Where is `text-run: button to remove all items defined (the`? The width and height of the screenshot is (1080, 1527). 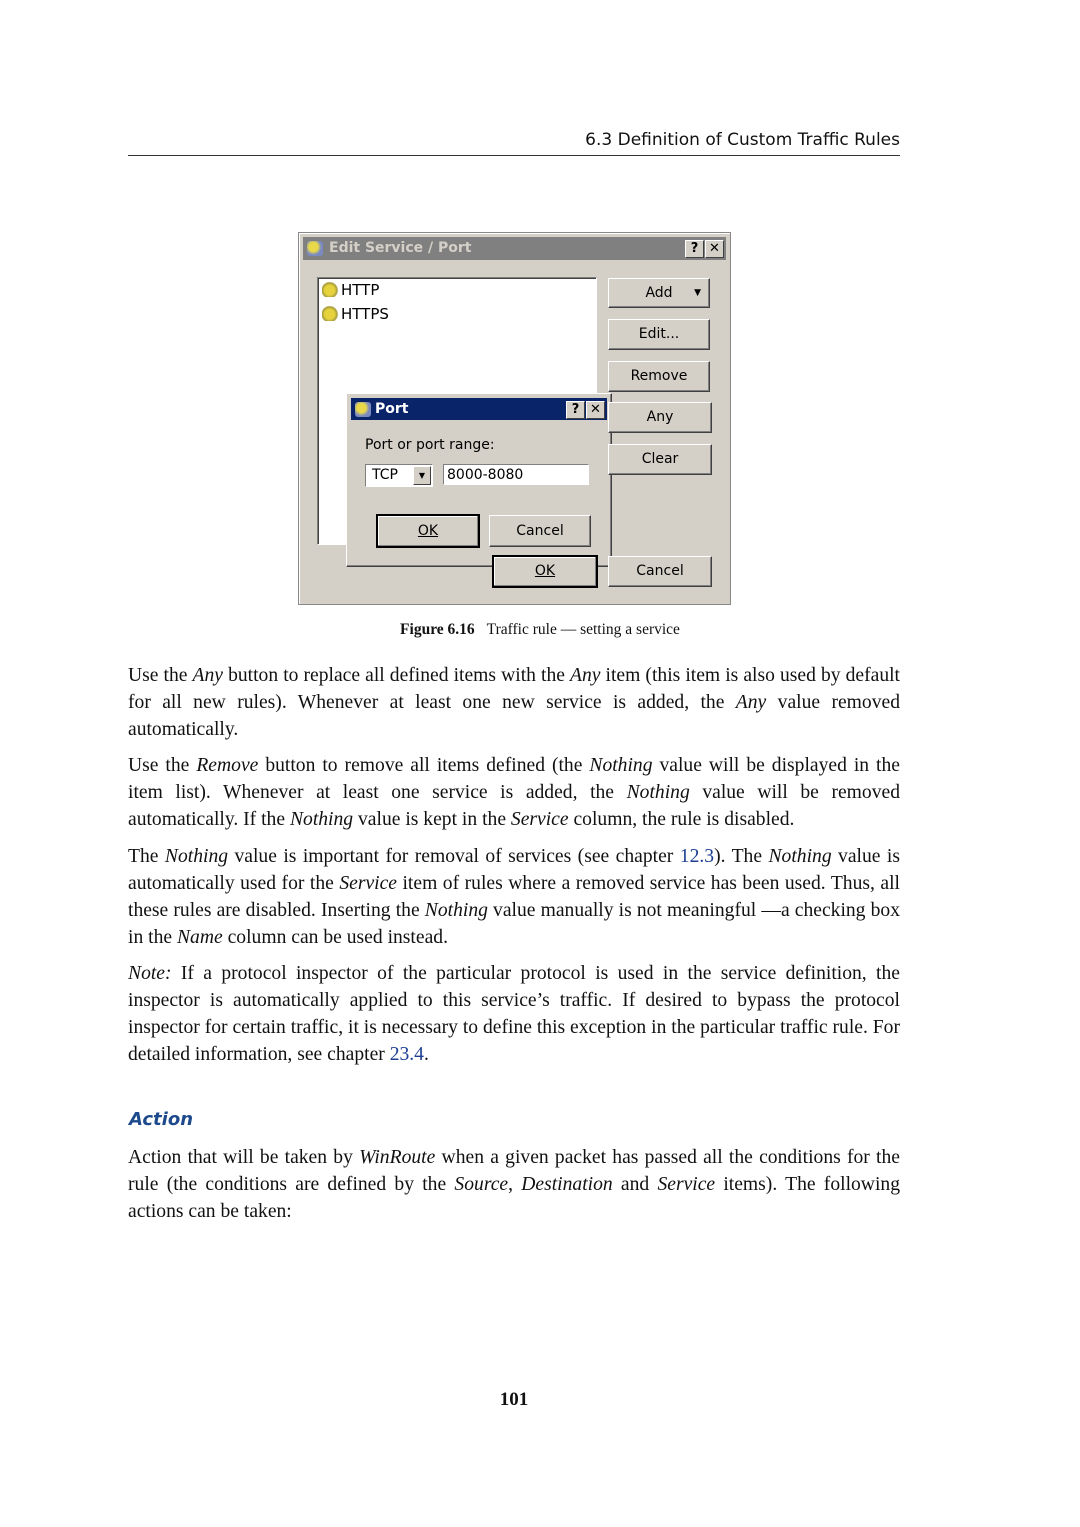 text-run: button to remove all items defined (the is located at coordinates (424, 765).